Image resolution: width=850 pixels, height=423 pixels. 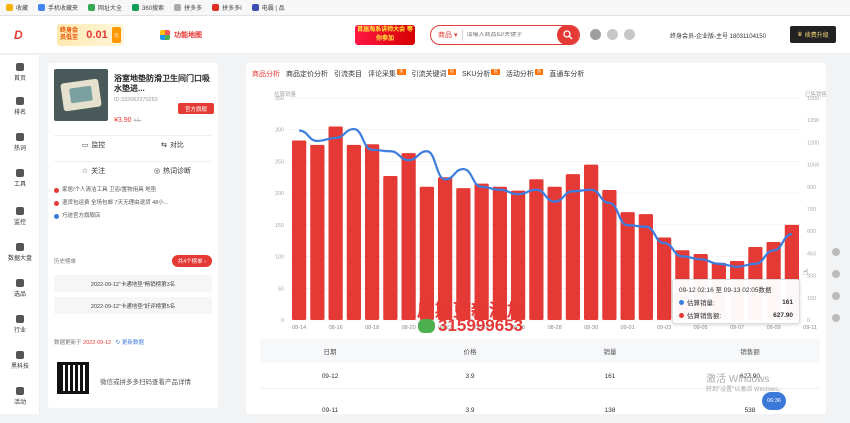 What do you see at coordinates (130, 343) in the screenshot?
I see `refresh-link: ↻ 更新数据` at bounding box center [130, 343].